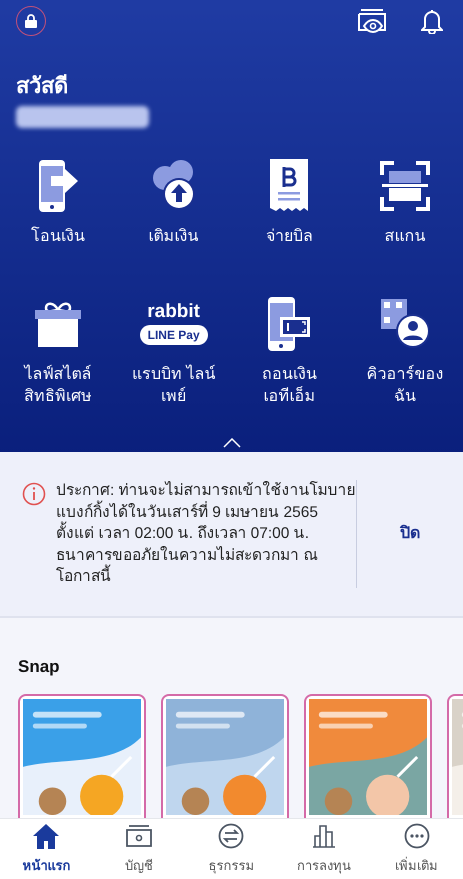  I want to click on phone-transfer-icon, so click(57, 186).